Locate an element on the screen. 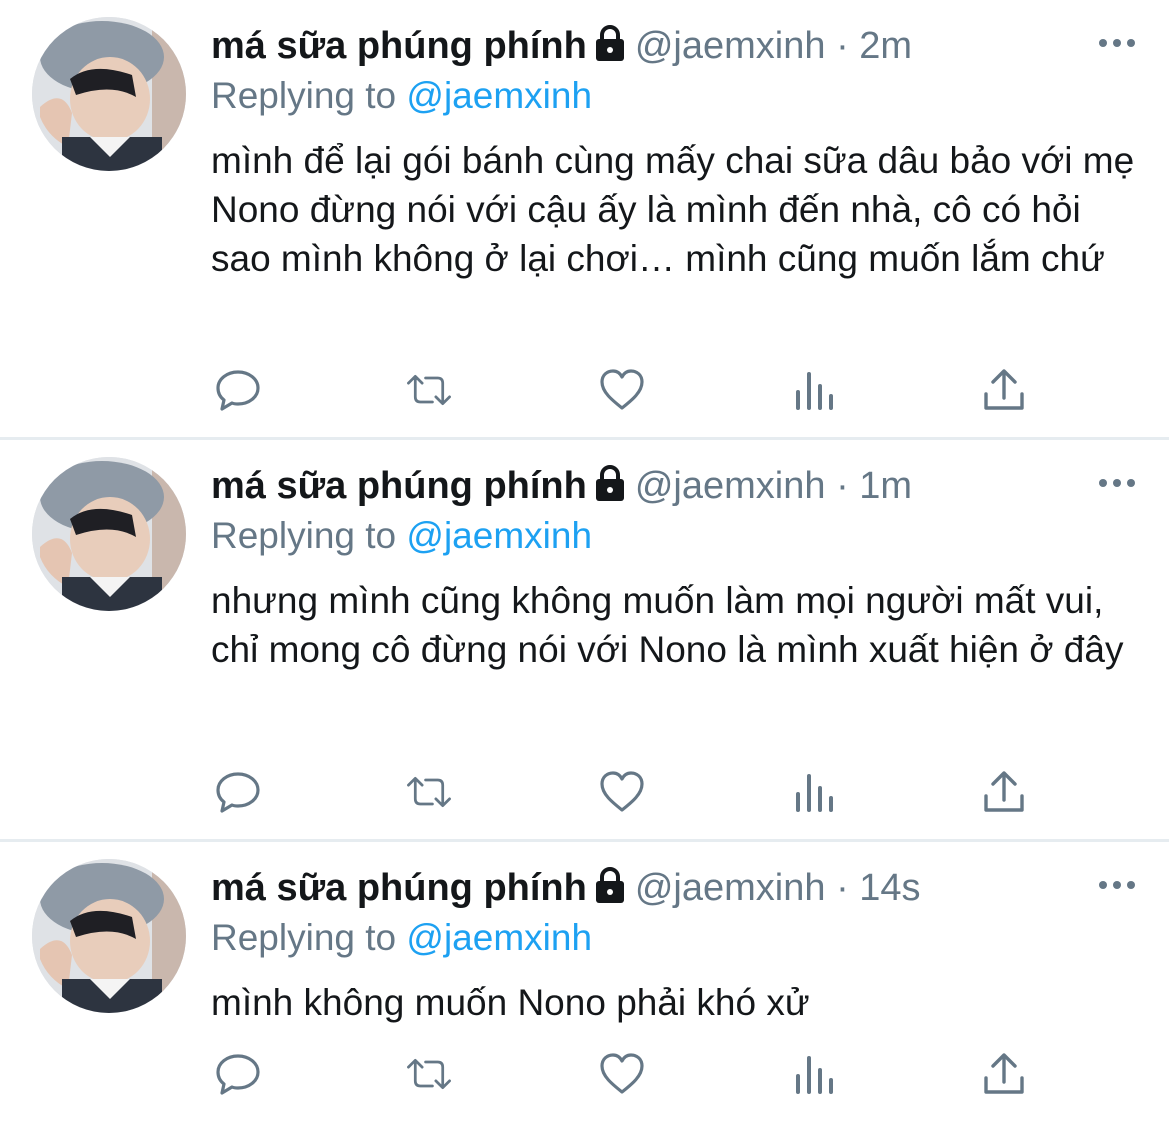 The height and width of the screenshot is (1144, 1169). tweet-text: mình không muốn Nono phải khó xử is located at coordinates (510, 1002).